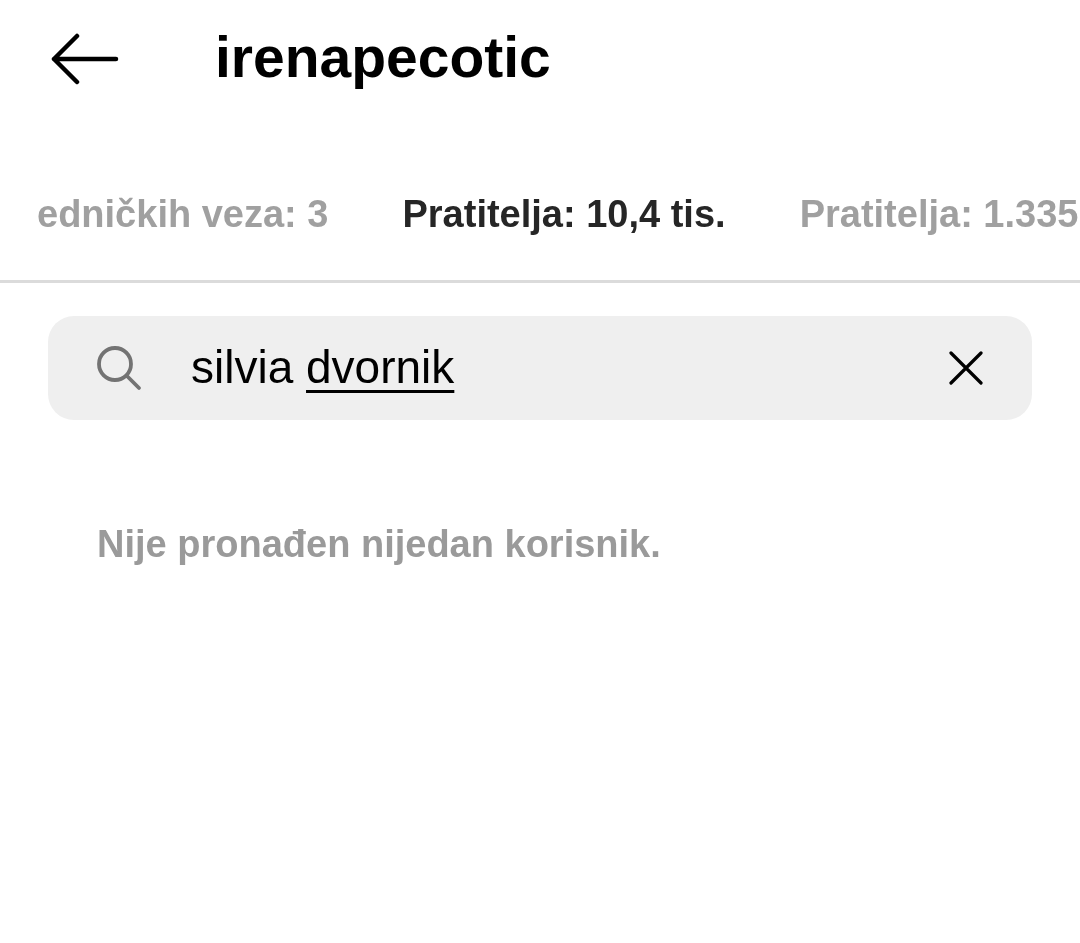 The height and width of the screenshot is (943, 1080). I want to click on tab: Pratitelja: 10,4 tis., so click(564, 222).